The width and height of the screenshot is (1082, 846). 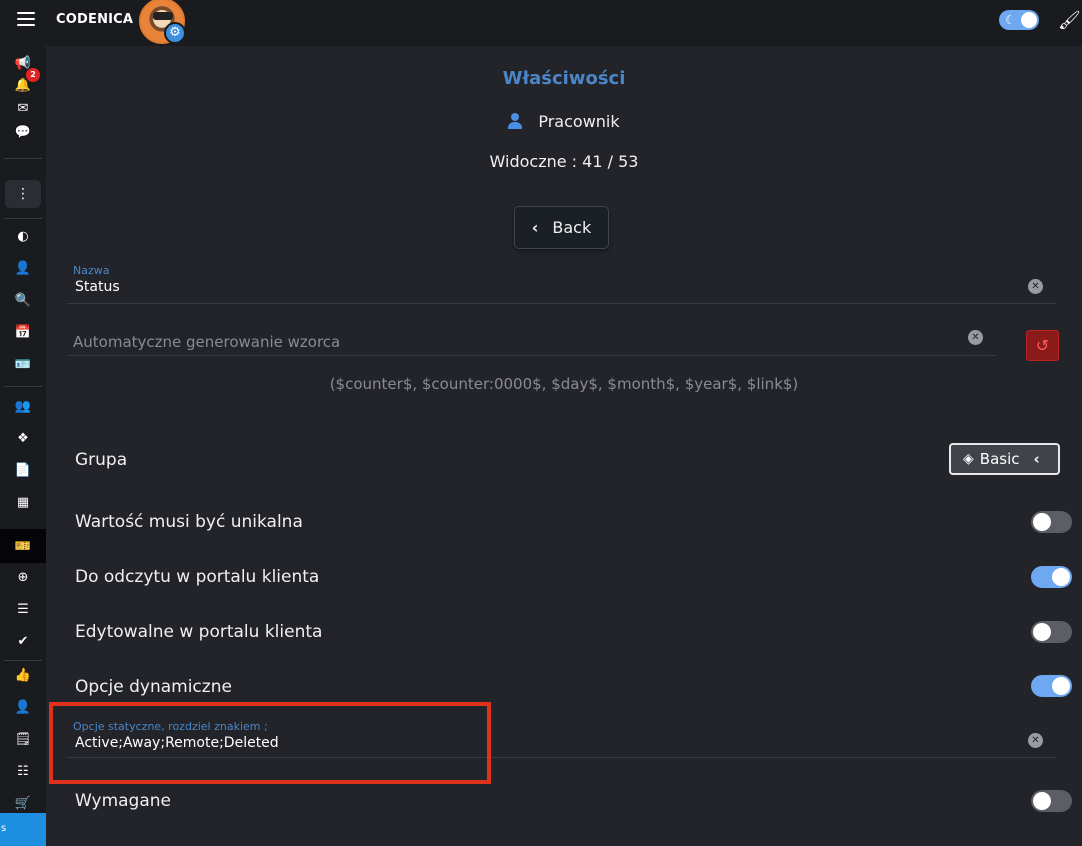 What do you see at coordinates (1051, 632) in the screenshot?
I see `client-edit-toggle` at bounding box center [1051, 632].